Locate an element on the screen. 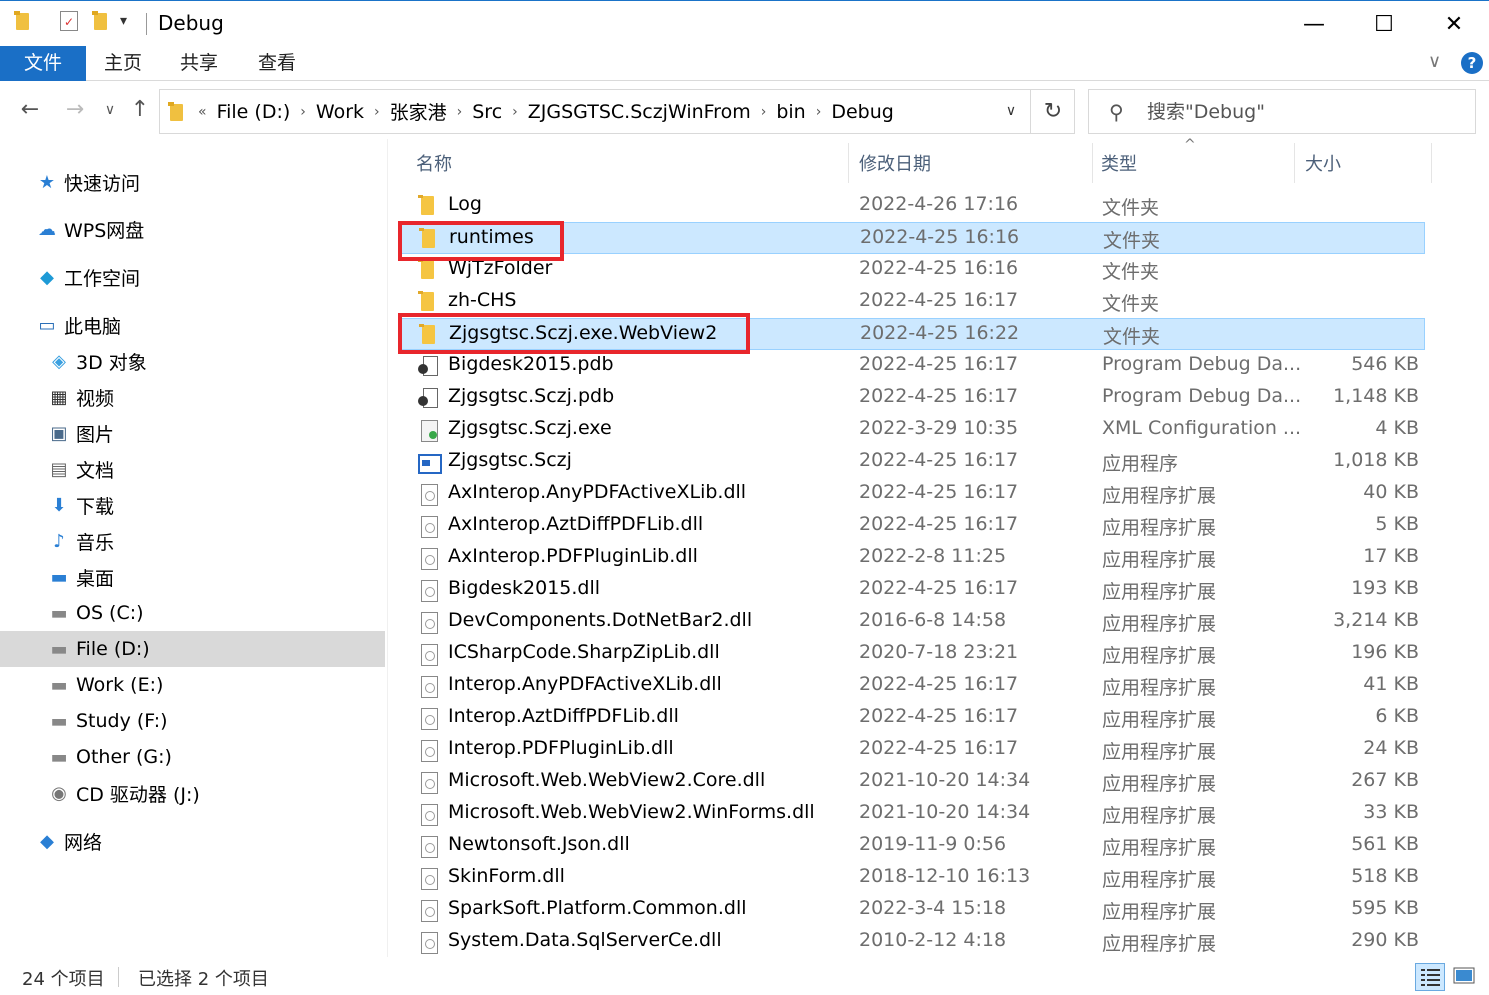  maximize-button: ☐ is located at coordinates (1384, 24).